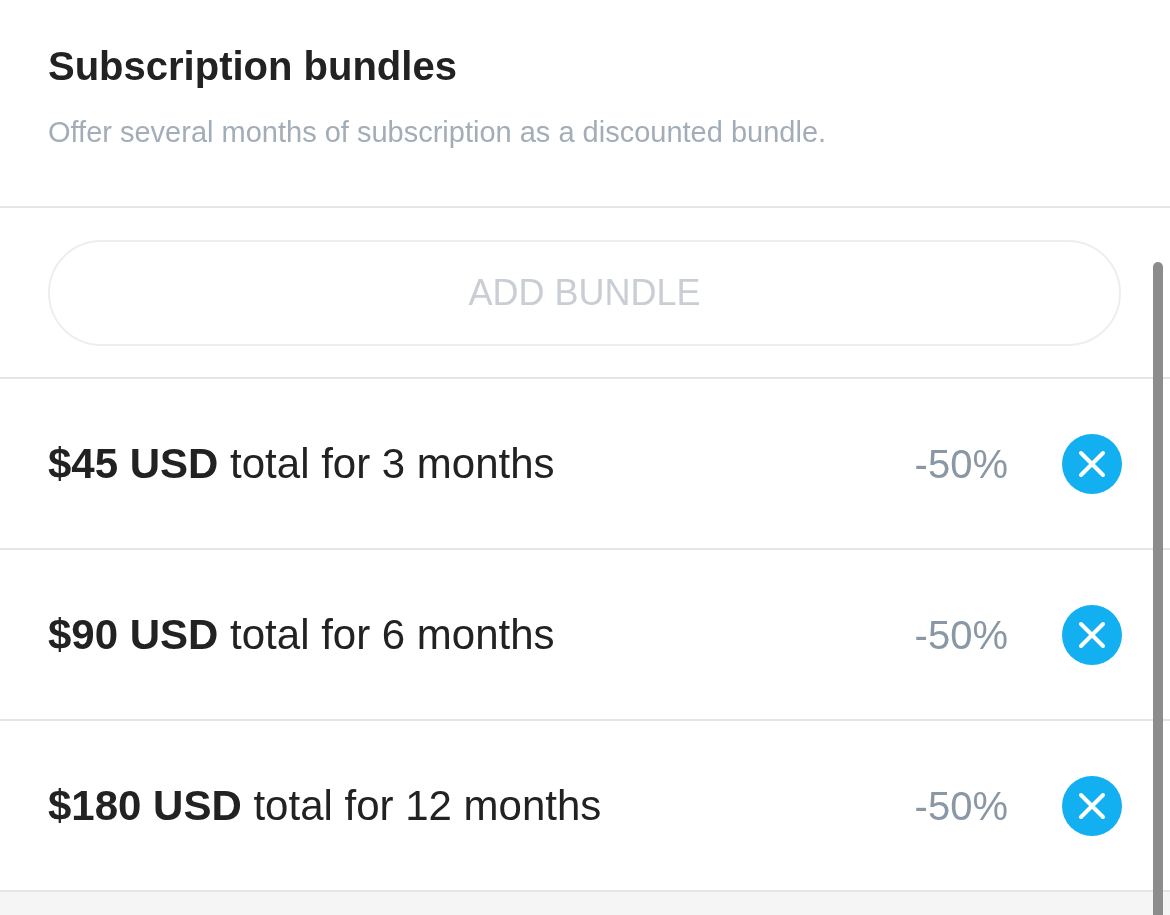 The image size is (1170, 915). I want to click on bundle-description: $45 USD total for 3 months, so click(302, 464).